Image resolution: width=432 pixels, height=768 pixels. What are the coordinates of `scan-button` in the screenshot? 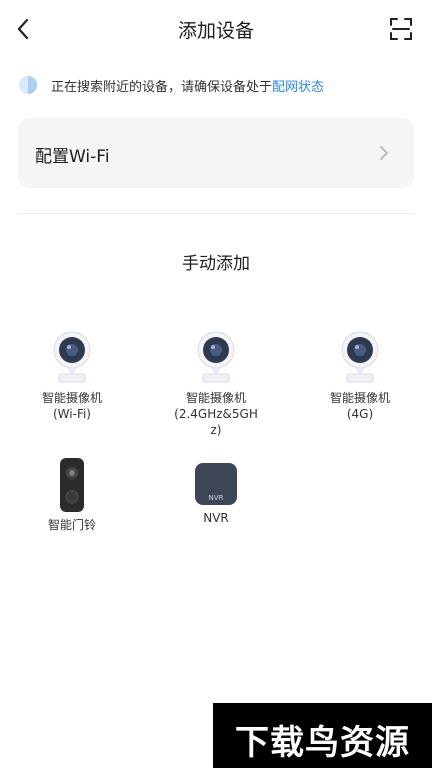 It's located at (401, 29).